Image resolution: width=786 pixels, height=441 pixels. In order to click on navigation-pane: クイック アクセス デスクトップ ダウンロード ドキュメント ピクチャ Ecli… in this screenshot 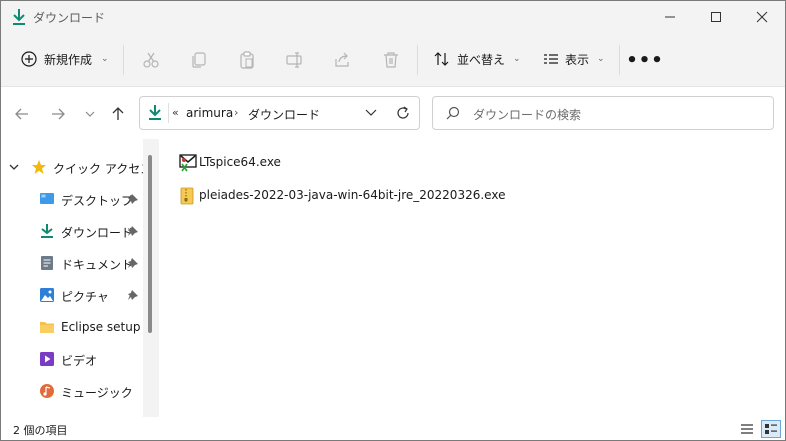, I will do `click(80, 278)`.